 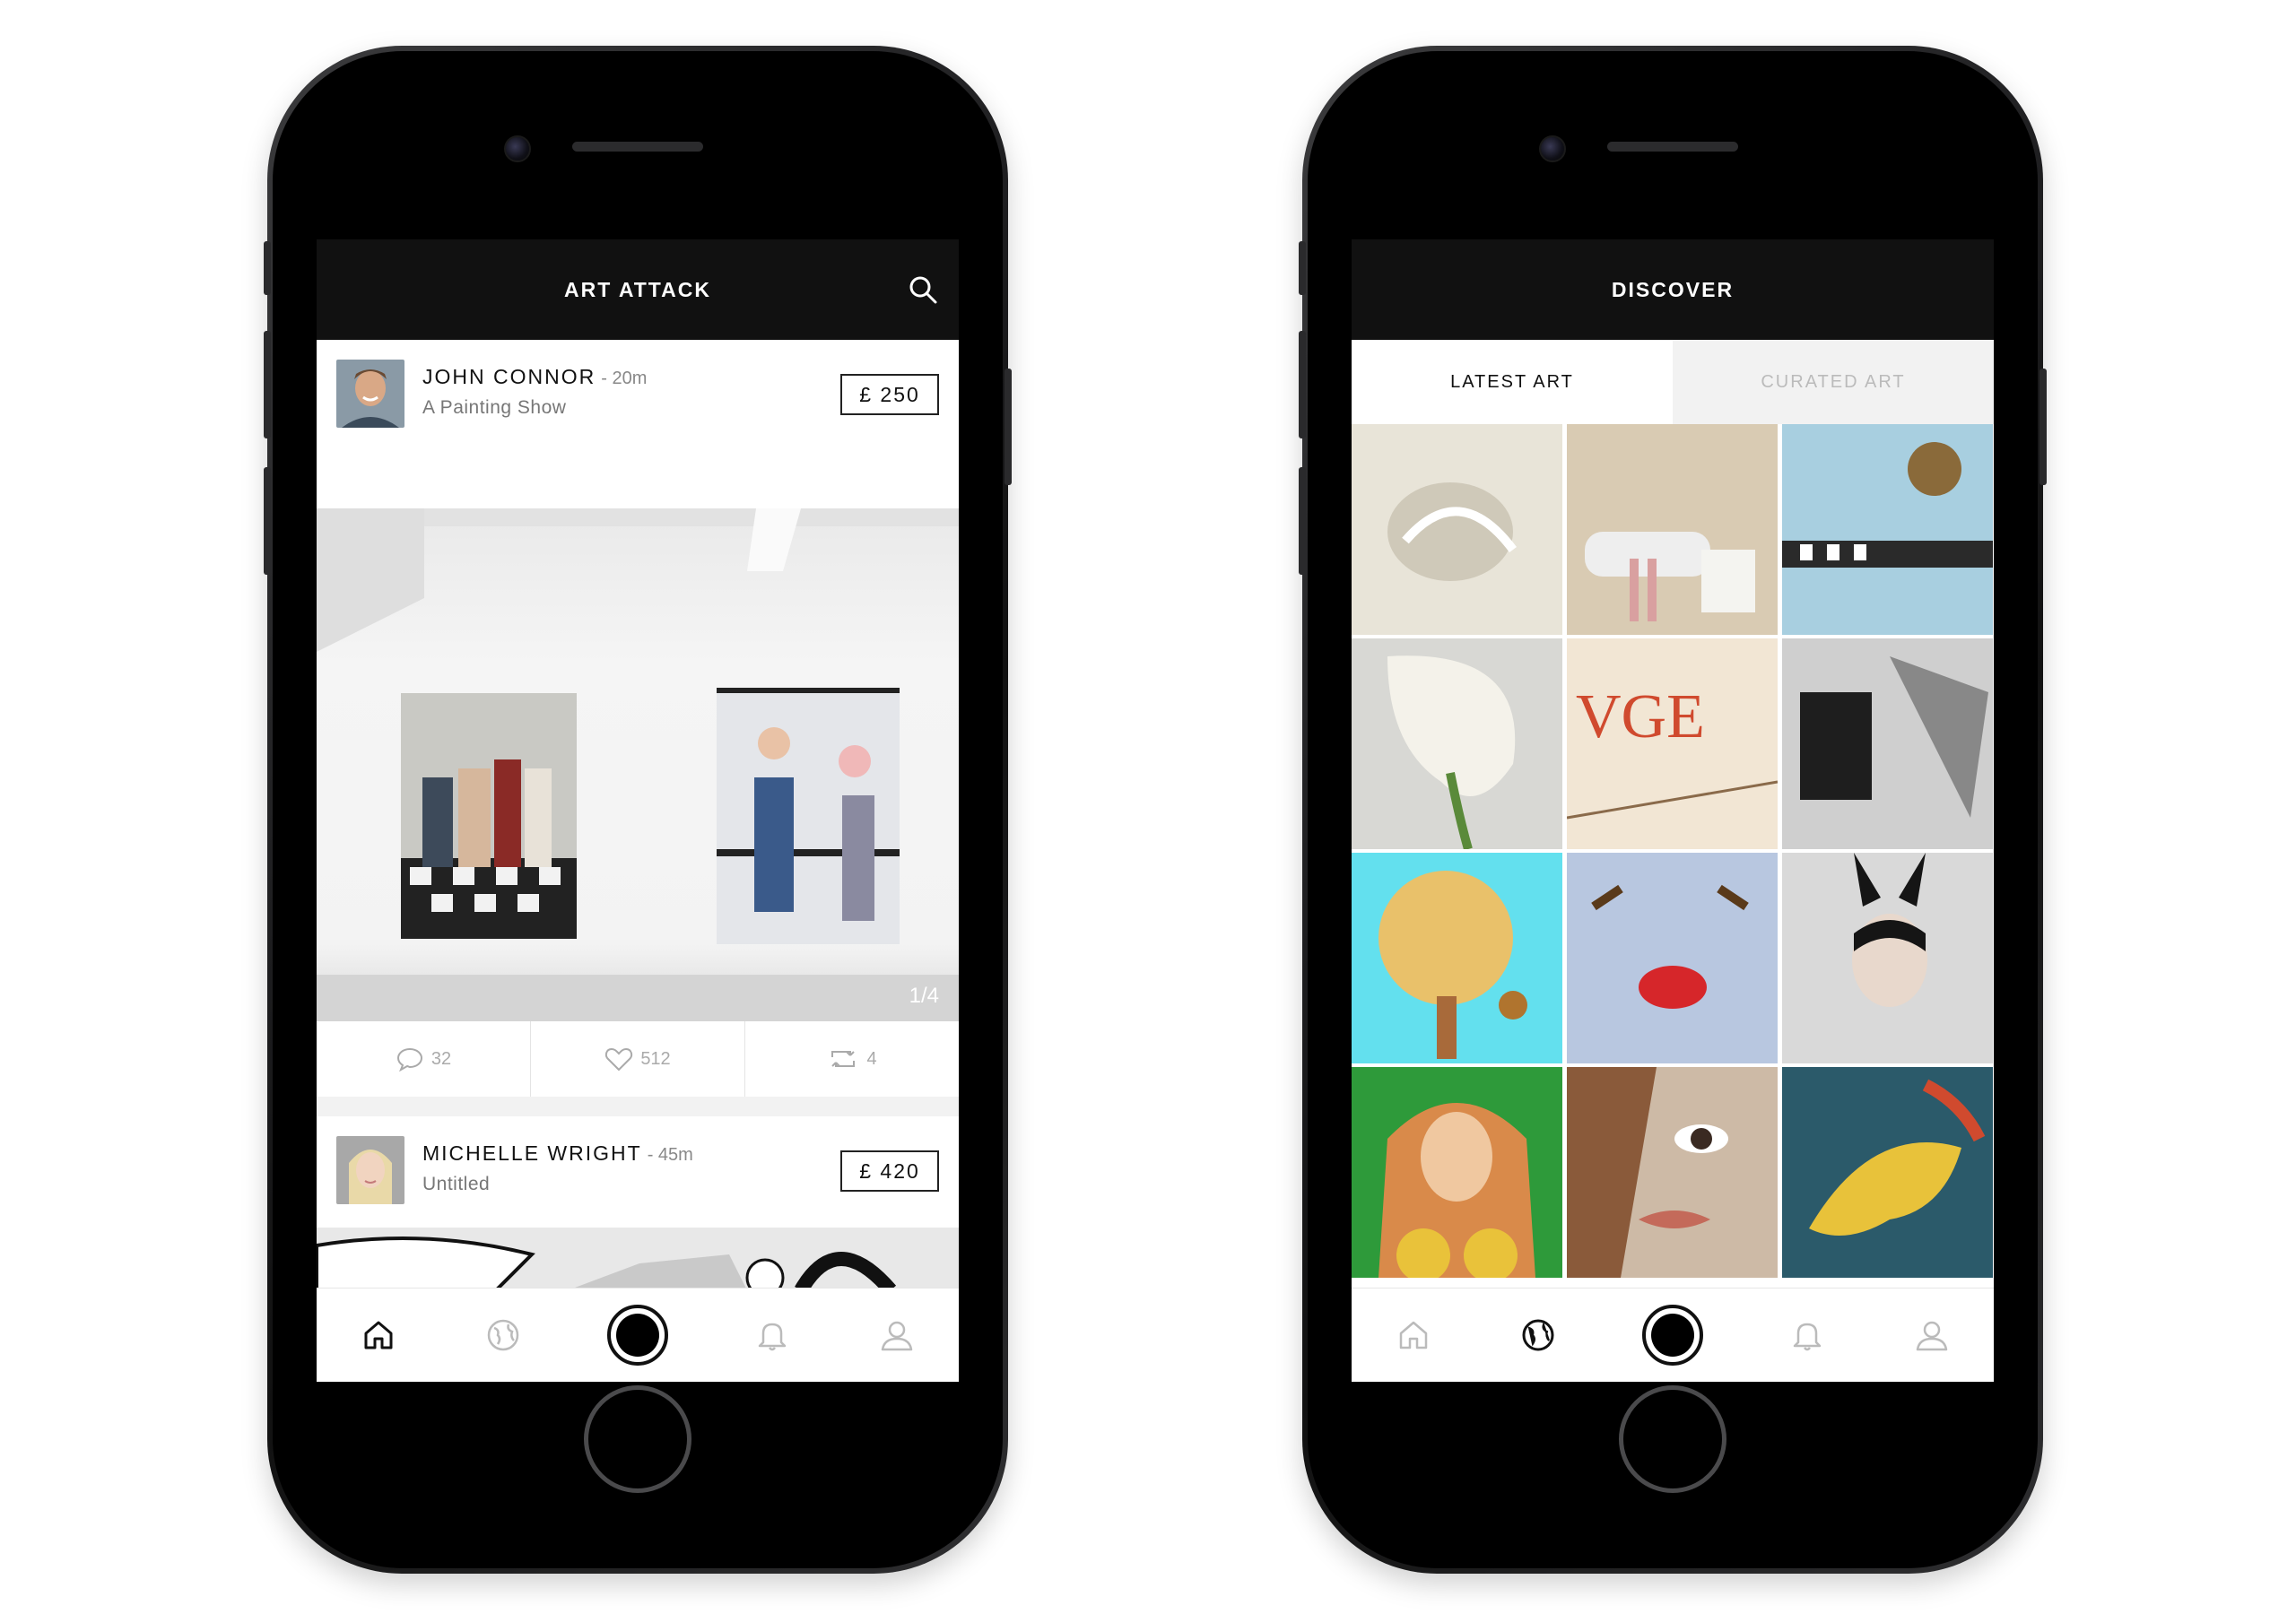 I want to click on repost-button: 4, so click(x=852, y=1059).